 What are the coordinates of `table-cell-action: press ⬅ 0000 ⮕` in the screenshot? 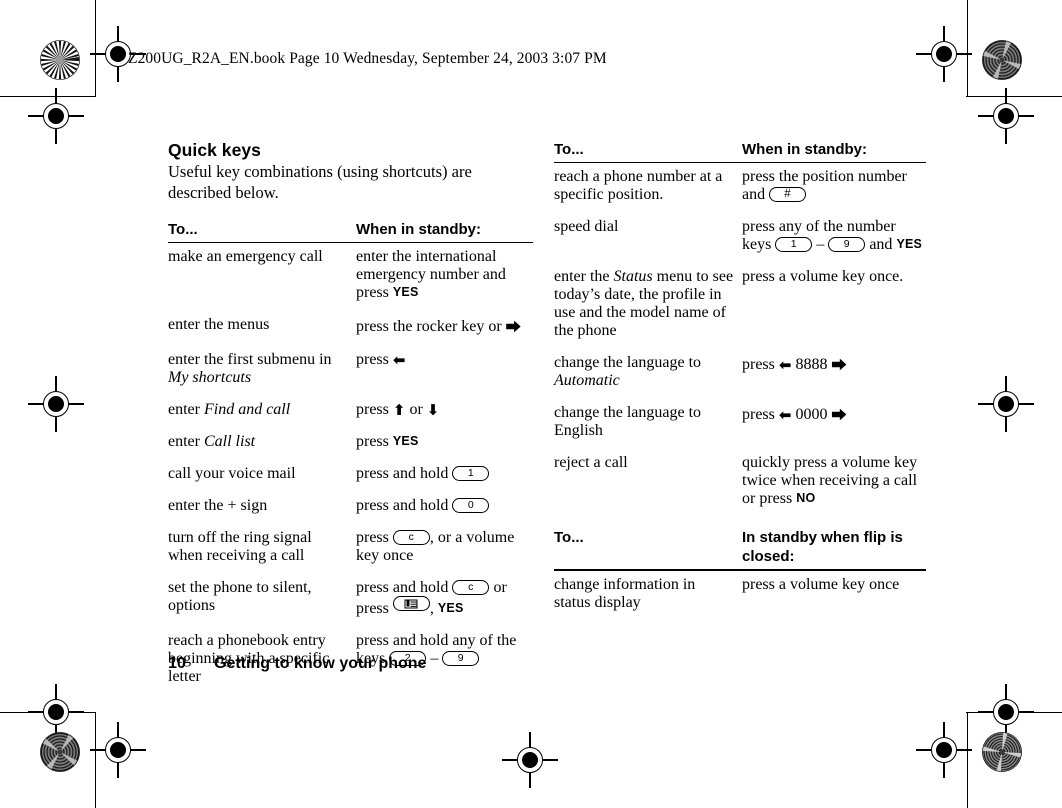 It's located at (794, 415).